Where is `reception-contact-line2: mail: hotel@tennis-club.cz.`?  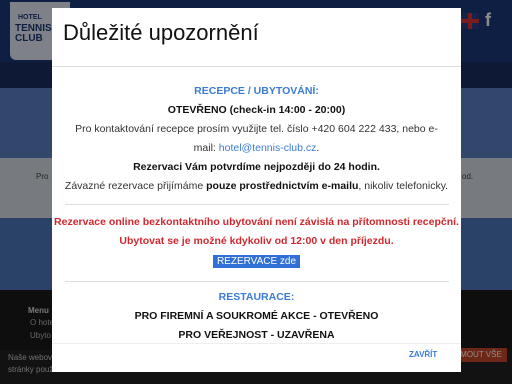
reception-contact-line2: mail: hotel@tennis-club.cz. is located at coordinates (256, 148).